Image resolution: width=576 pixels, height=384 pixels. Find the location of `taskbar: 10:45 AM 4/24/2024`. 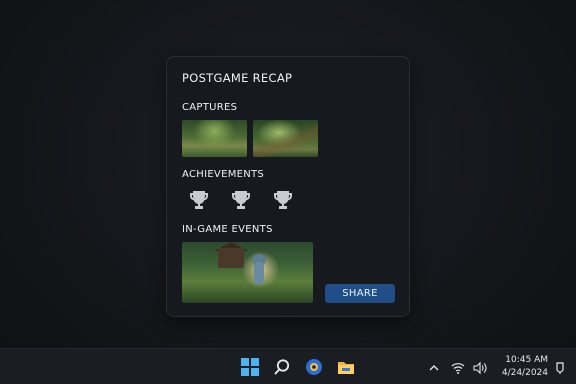

taskbar: 10:45 AM 4/24/2024 is located at coordinates (288, 366).